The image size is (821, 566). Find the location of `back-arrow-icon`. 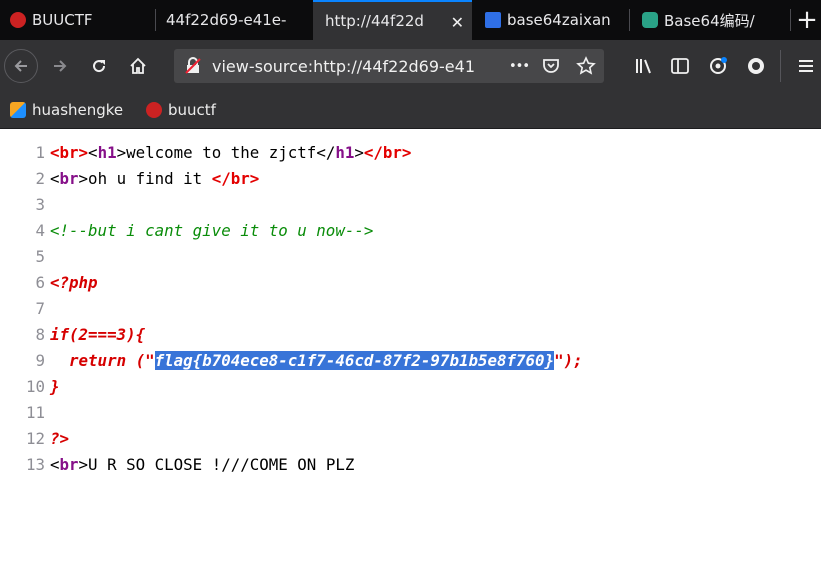

back-arrow-icon is located at coordinates (21, 66).